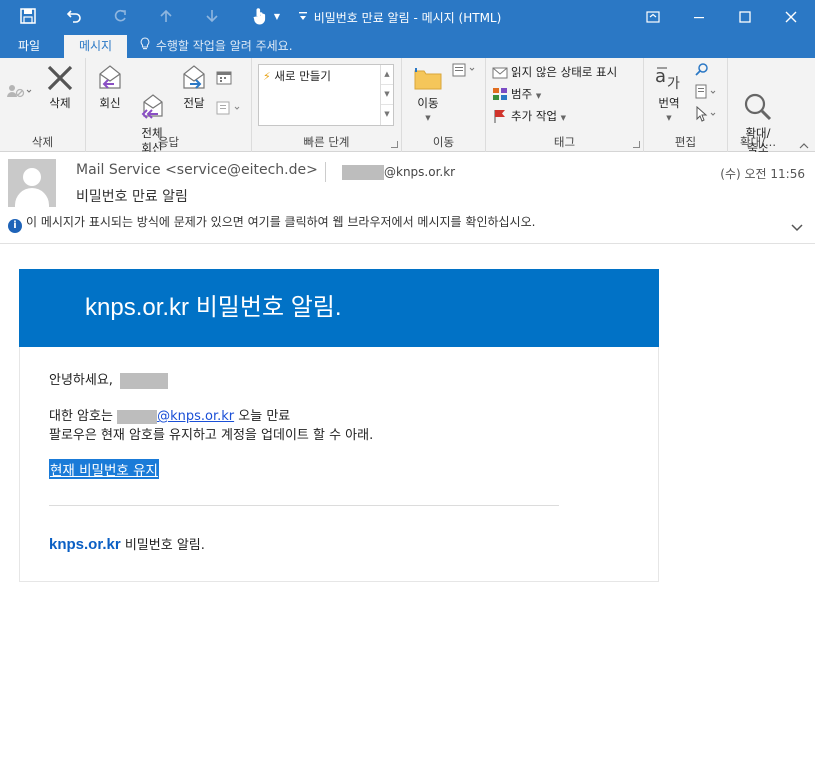  Describe the element at coordinates (443, 142) in the screenshot. I see `move-group-label: 이동` at that location.